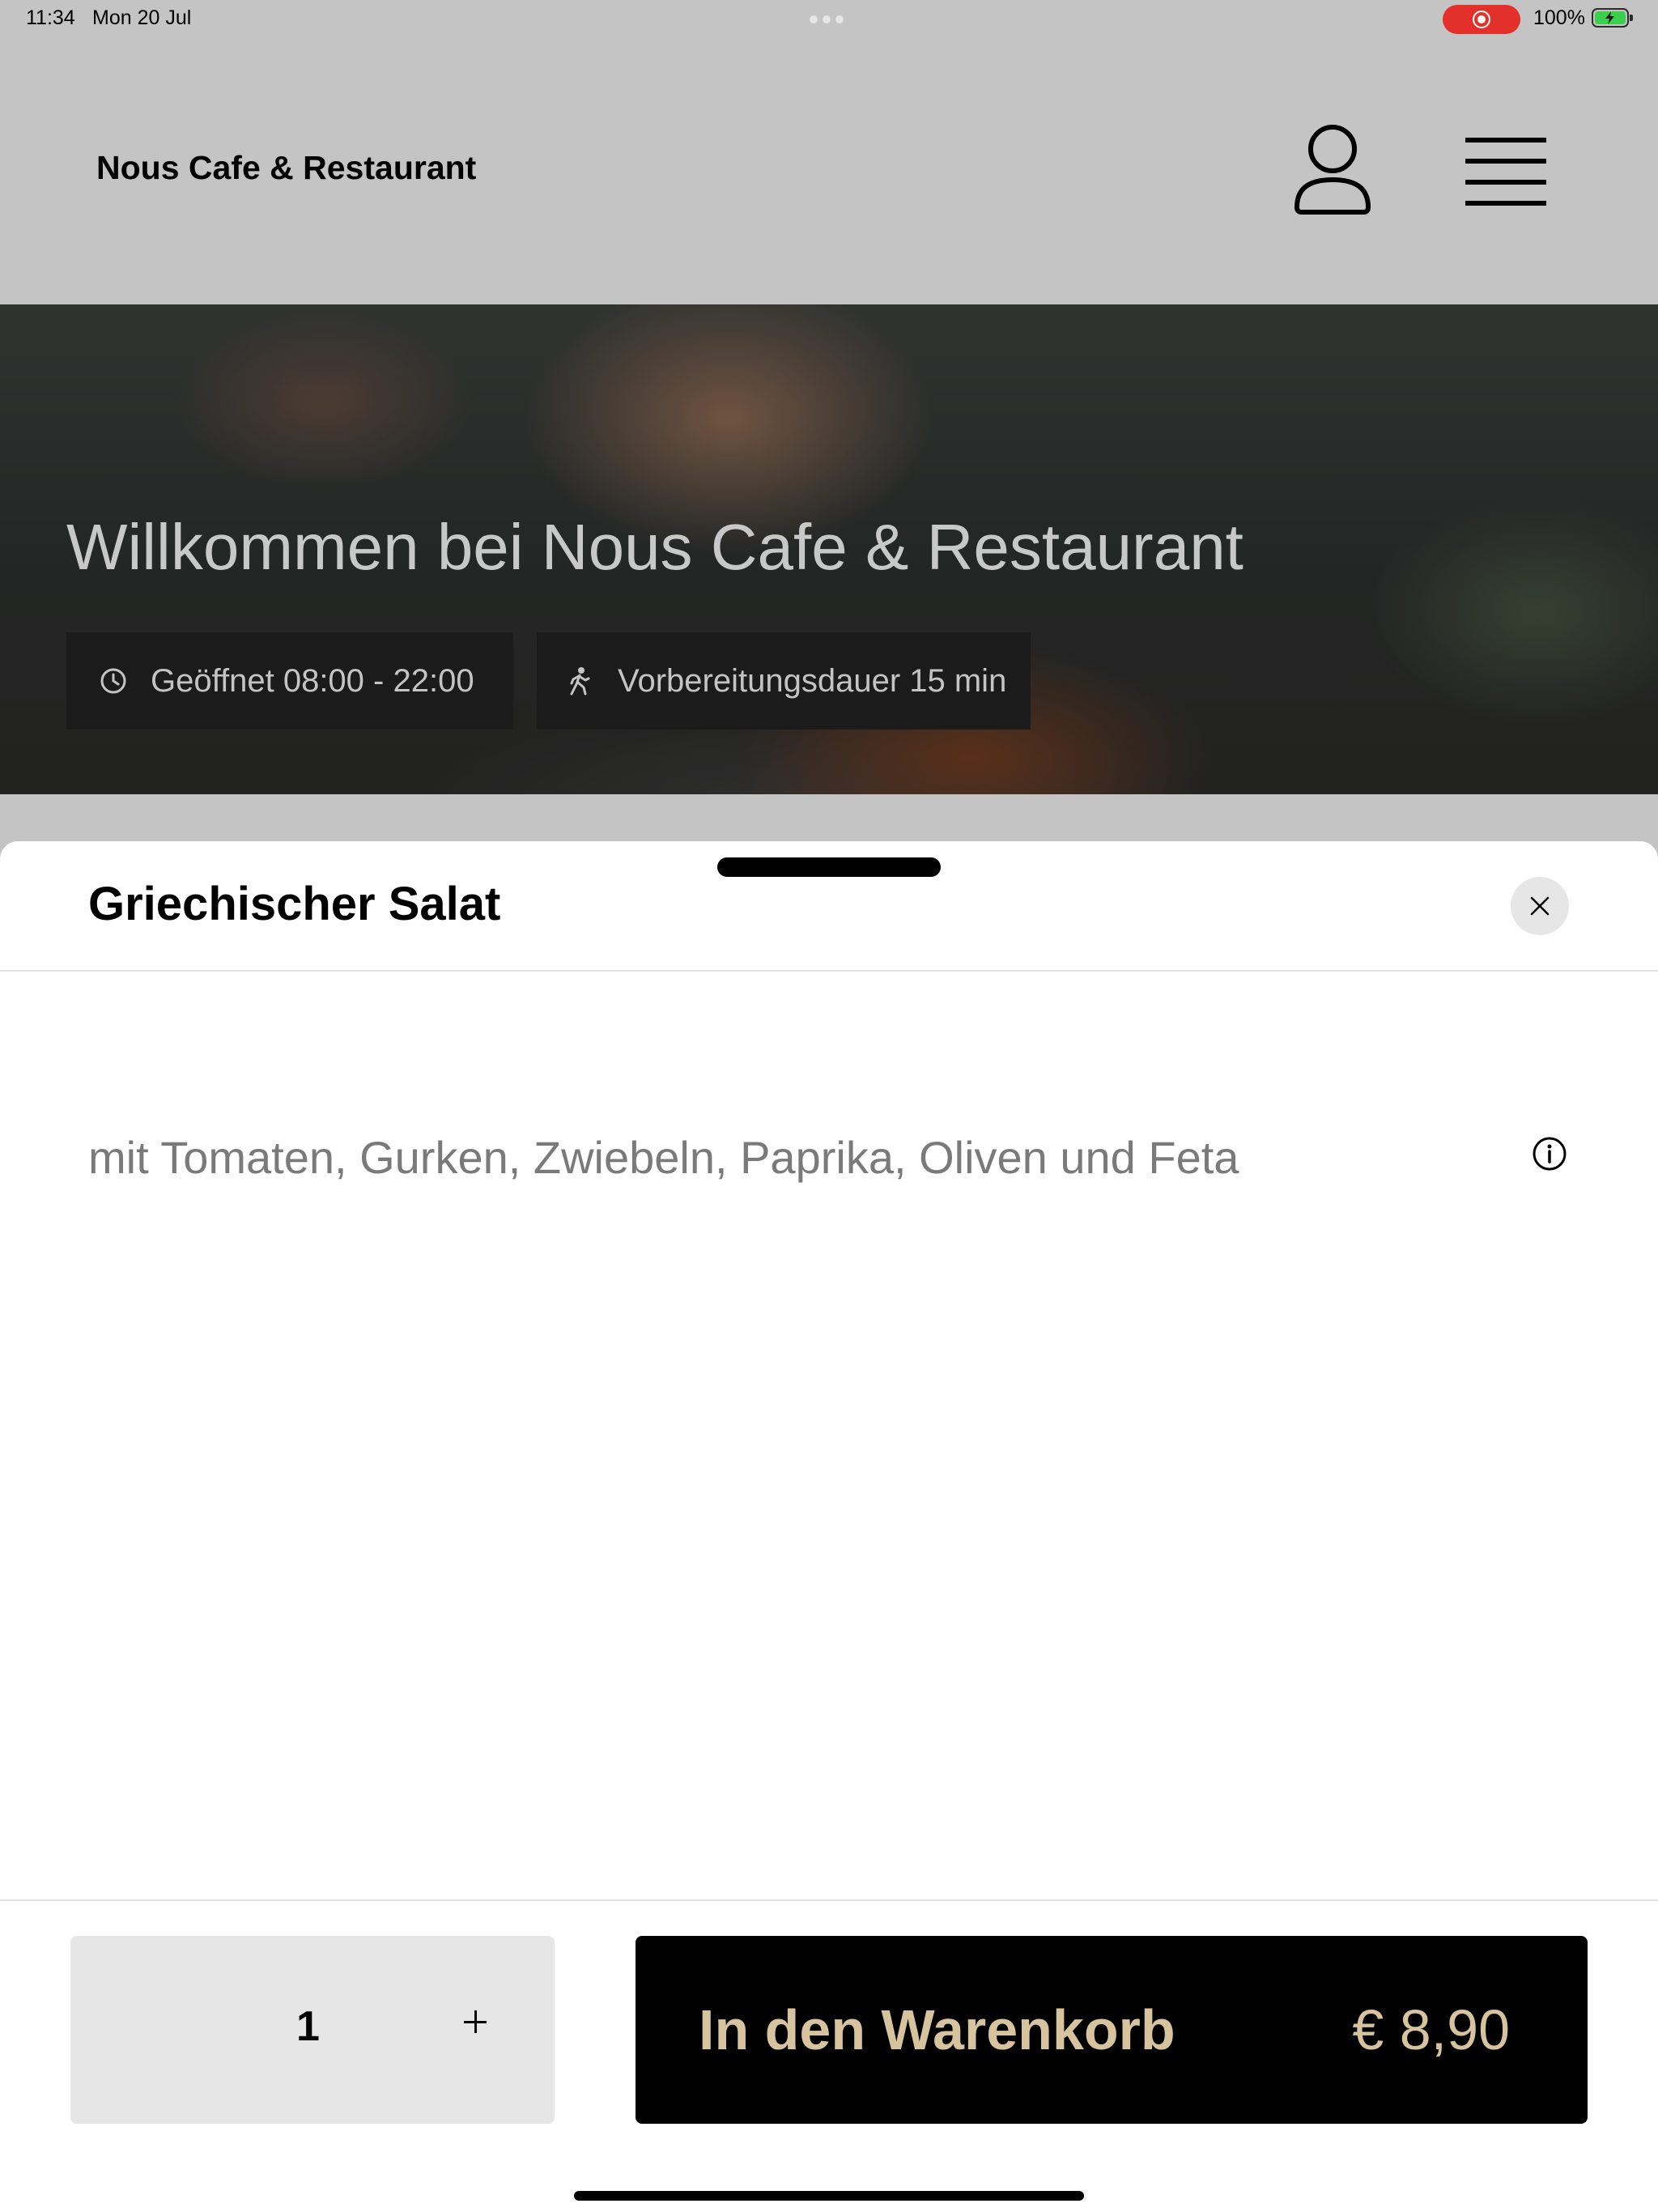 Image resolution: width=1658 pixels, height=2212 pixels. I want to click on prep-time-text: Vorbereitungsdauer 15 min, so click(812, 681).